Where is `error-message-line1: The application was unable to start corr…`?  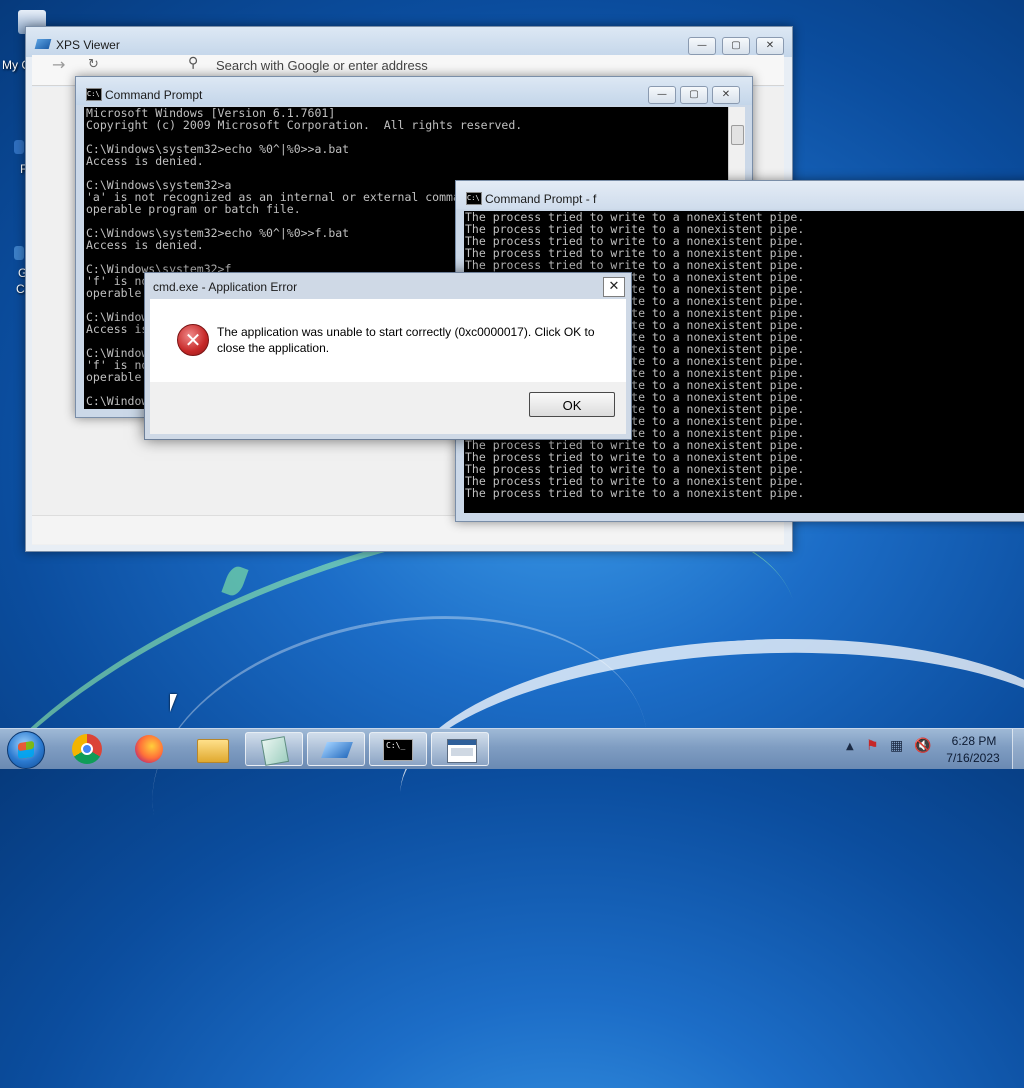 error-message-line1: The application was unable to start corr… is located at coordinates (406, 332).